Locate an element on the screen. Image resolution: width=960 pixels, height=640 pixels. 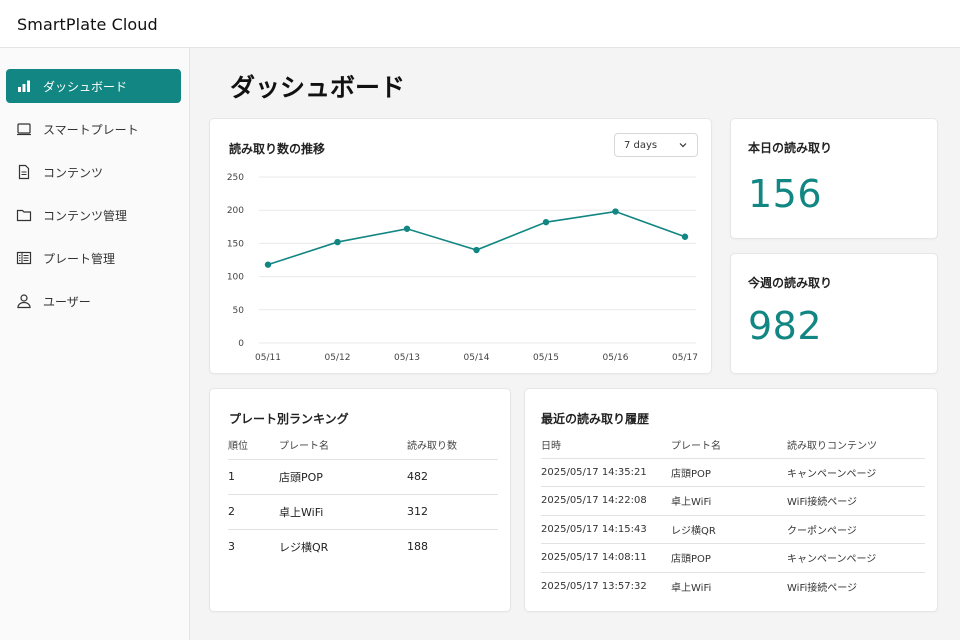
sidebar-item-label: コンテンツ管理 is located at coordinates (85, 215).